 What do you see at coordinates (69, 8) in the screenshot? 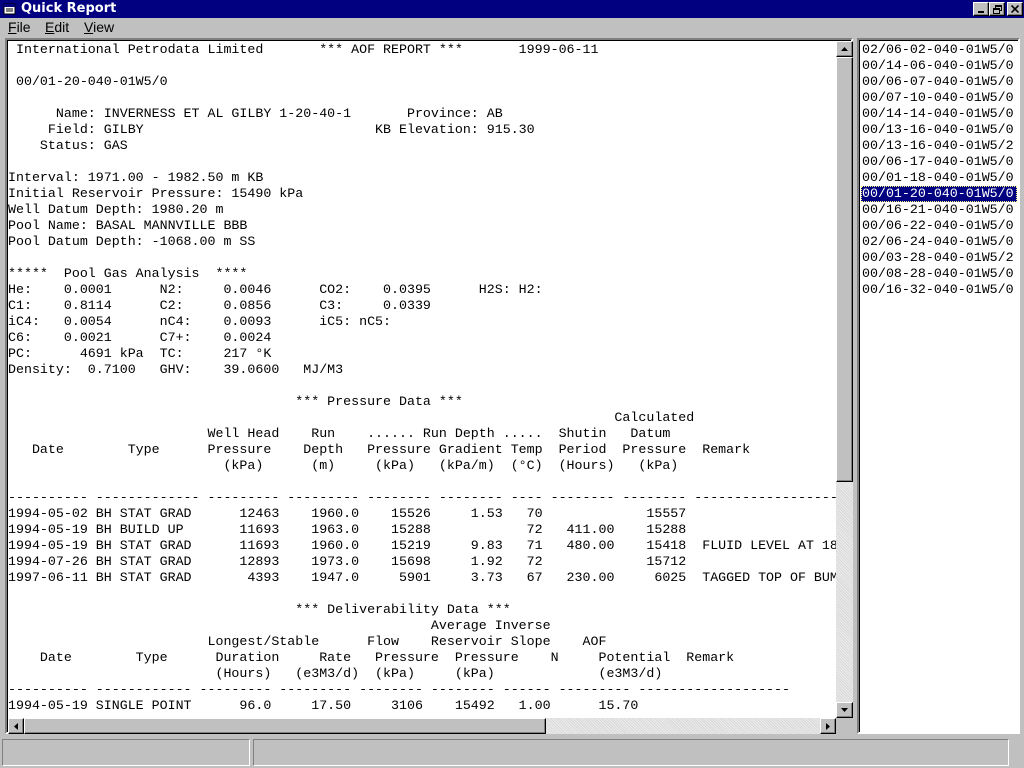
I see `window-title: Quick Report` at bounding box center [69, 8].